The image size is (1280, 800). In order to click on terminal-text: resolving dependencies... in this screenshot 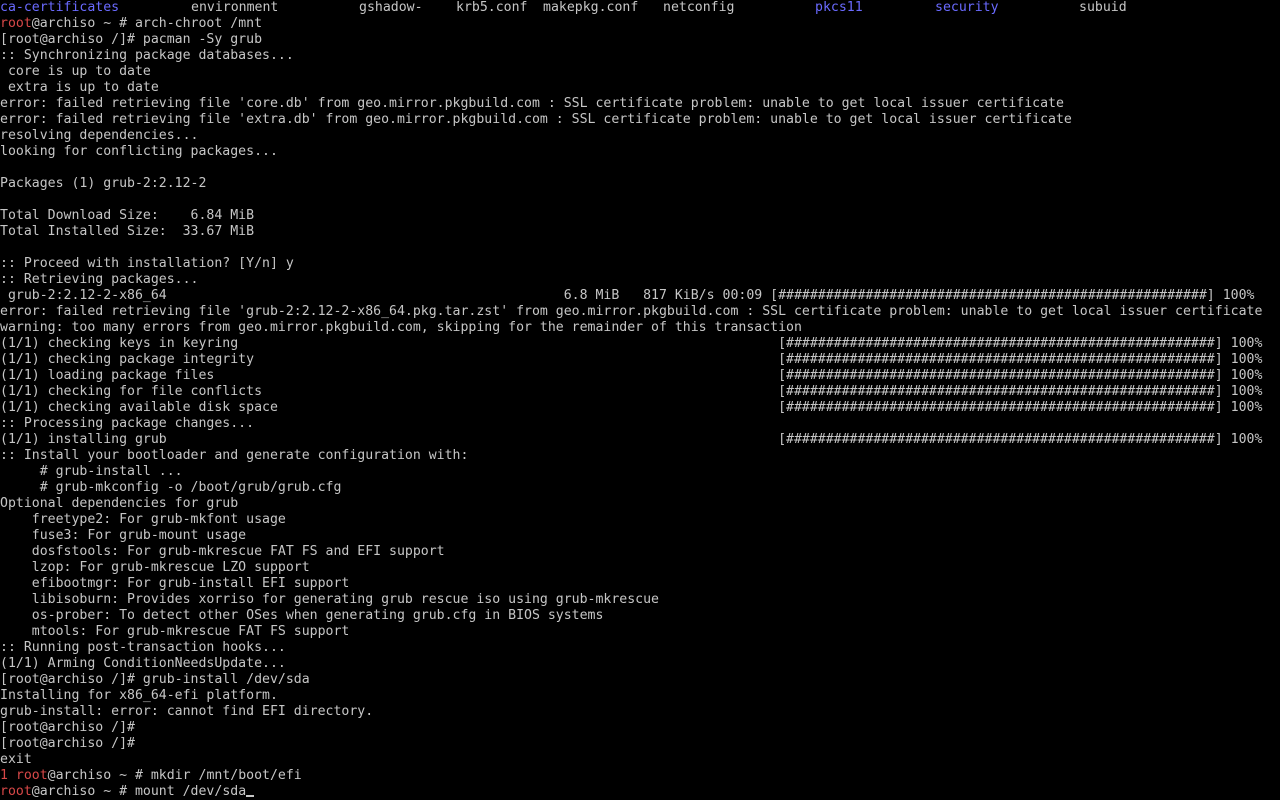, I will do `click(99, 135)`.